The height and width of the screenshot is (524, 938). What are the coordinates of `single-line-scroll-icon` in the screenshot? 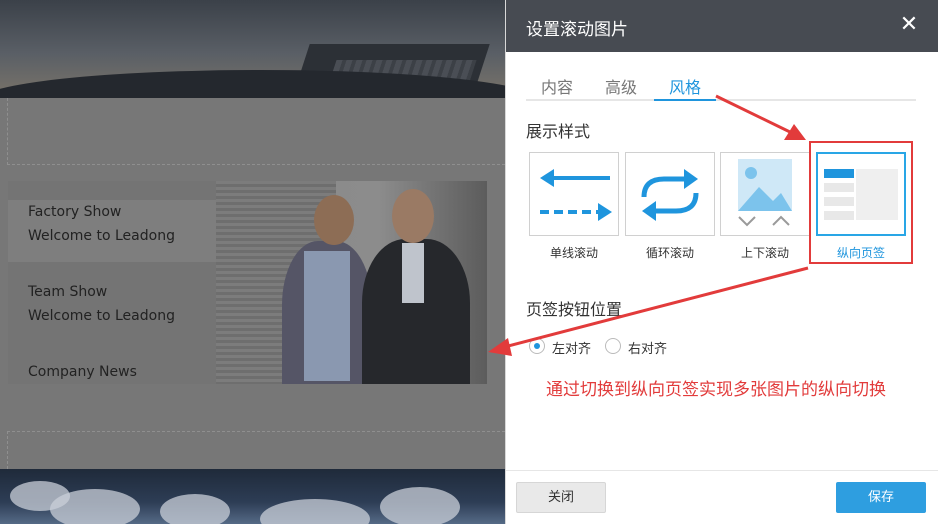 It's located at (576, 195).